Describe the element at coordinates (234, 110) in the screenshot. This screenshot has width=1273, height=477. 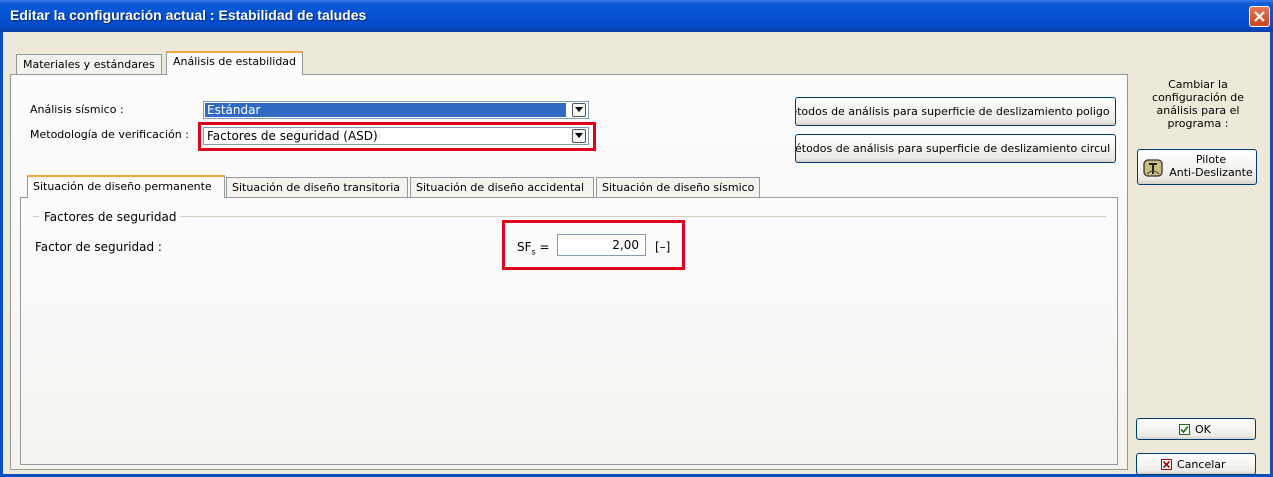
I see `seismic-value: Estándar` at that location.